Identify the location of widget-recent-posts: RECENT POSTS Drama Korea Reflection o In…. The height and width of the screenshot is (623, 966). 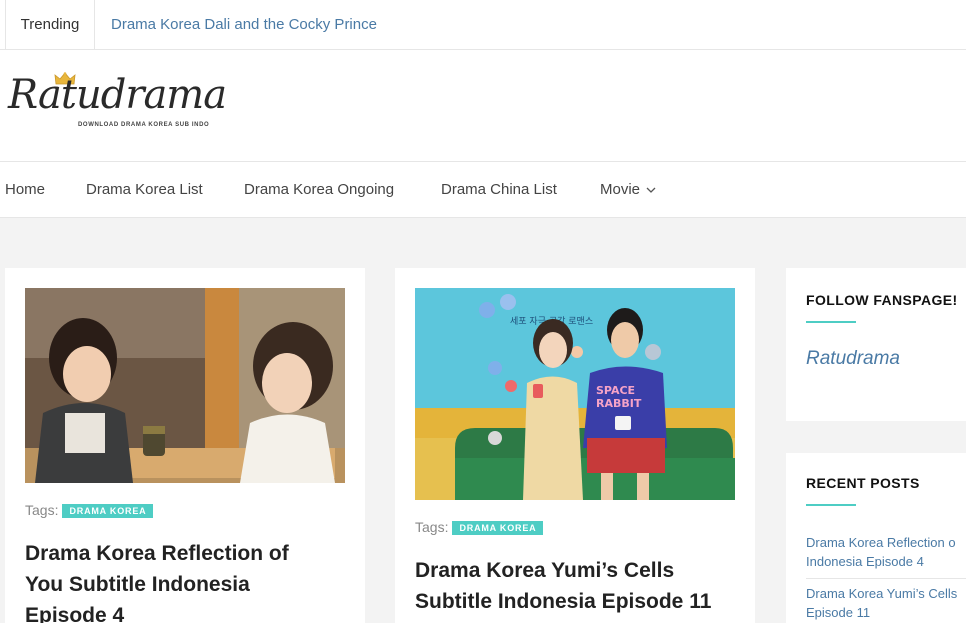
(876, 538).